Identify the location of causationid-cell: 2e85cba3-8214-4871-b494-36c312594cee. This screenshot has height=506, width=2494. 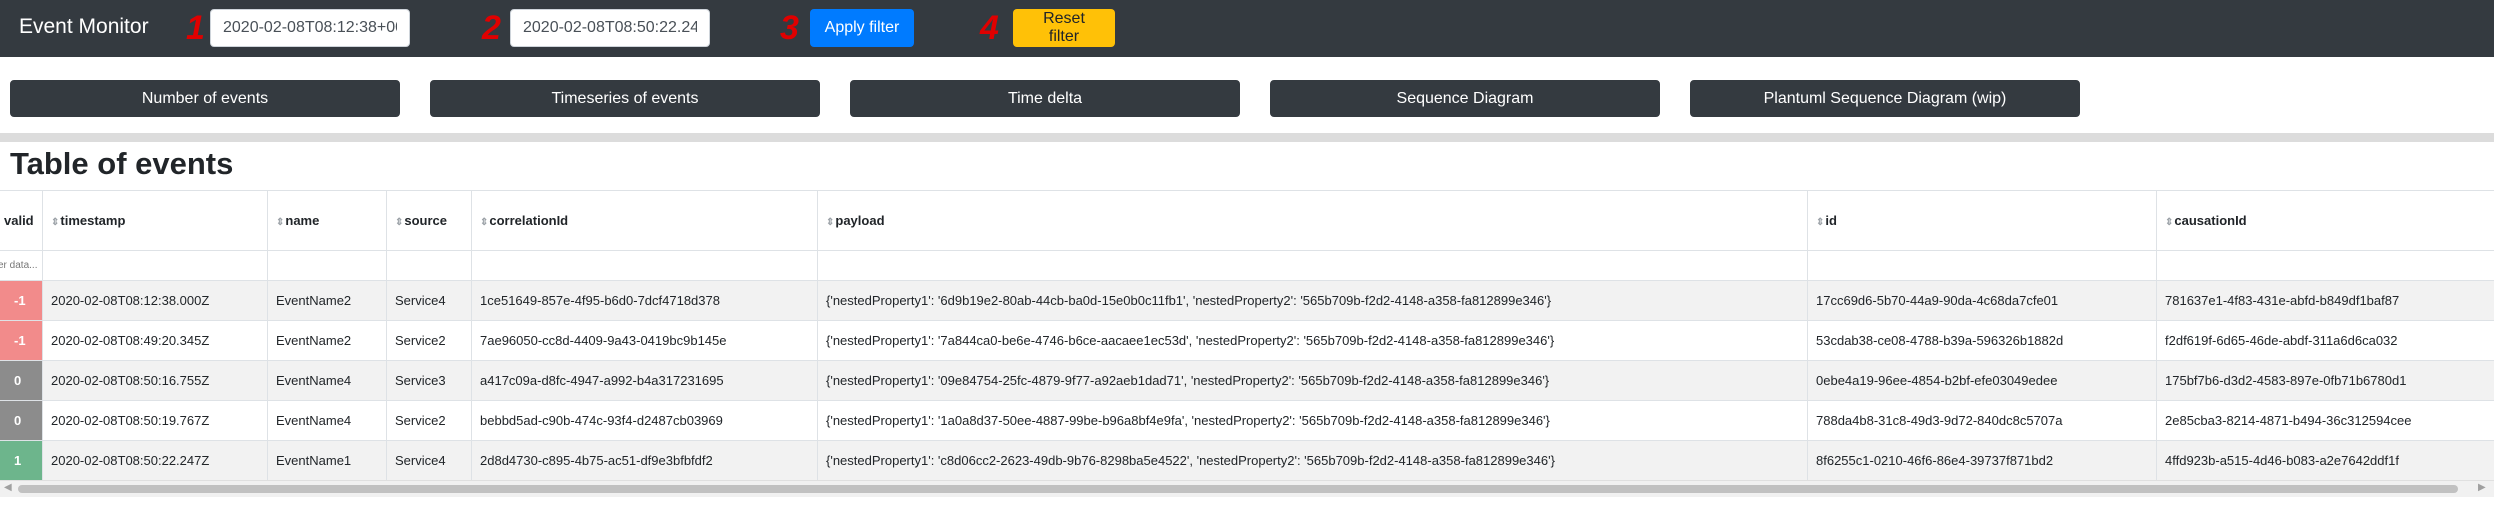
(2325, 420).